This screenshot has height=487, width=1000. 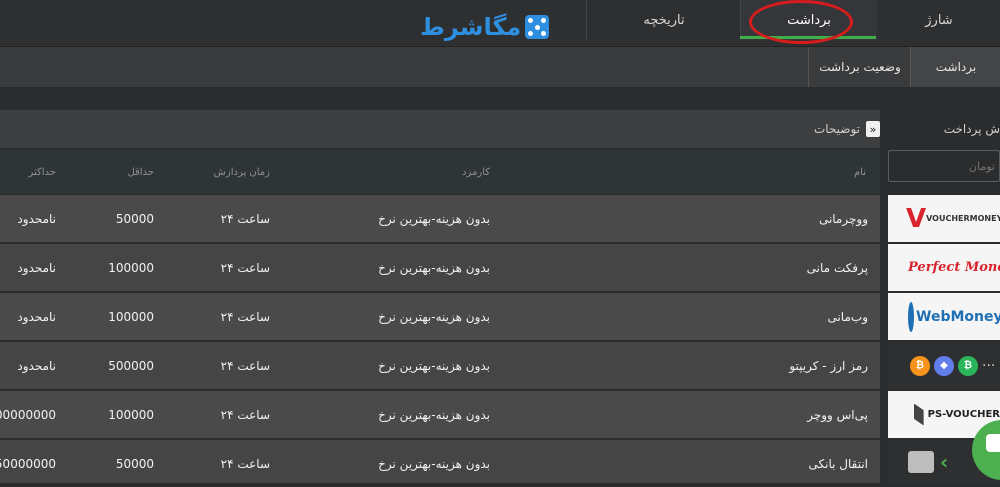 What do you see at coordinates (920, 365) in the screenshot?
I see `bitcoin-icon: ₿` at bounding box center [920, 365].